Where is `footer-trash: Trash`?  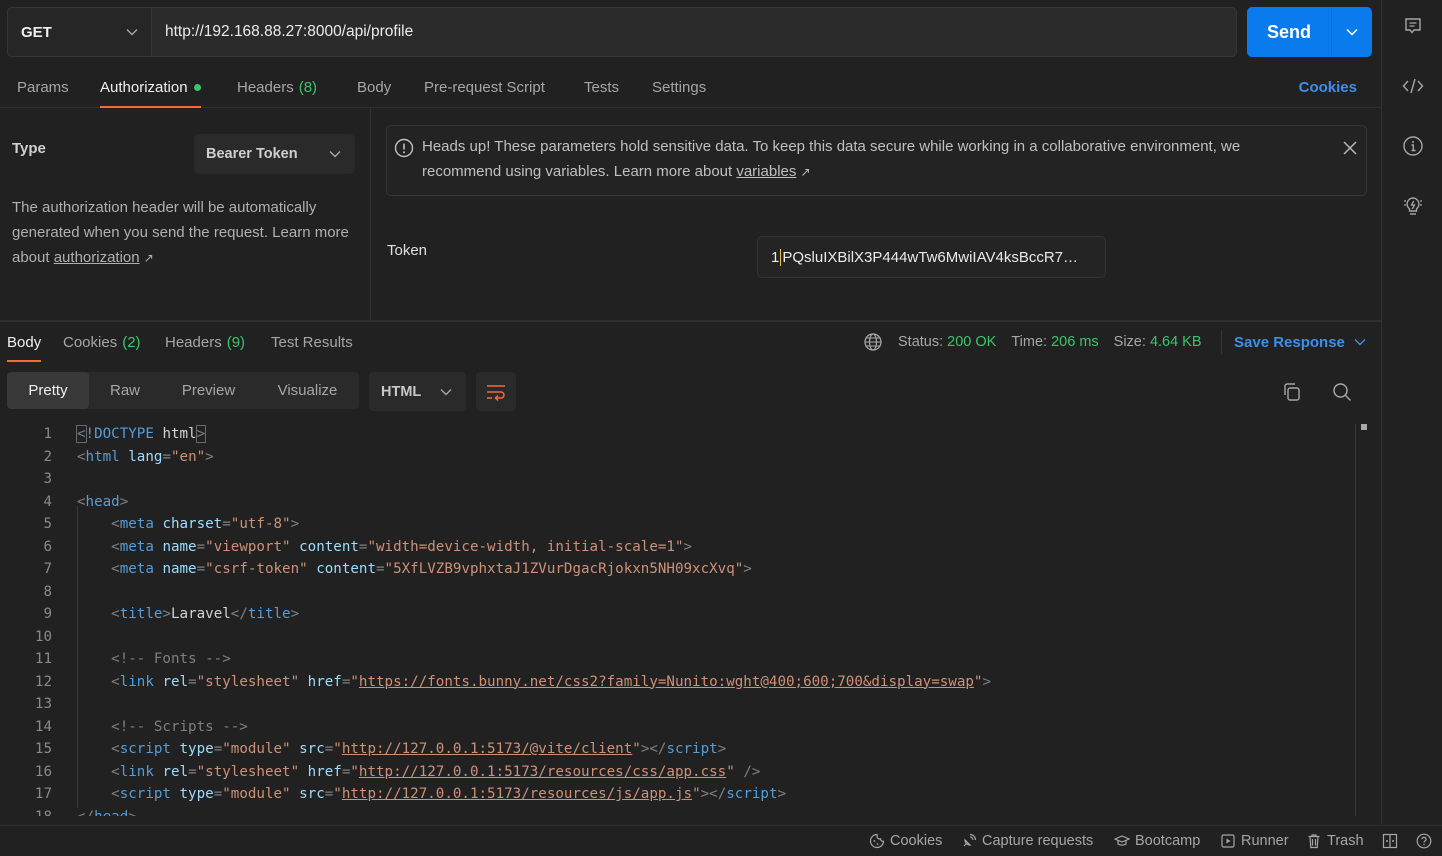
footer-trash: Trash is located at coordinates (1335, 841).